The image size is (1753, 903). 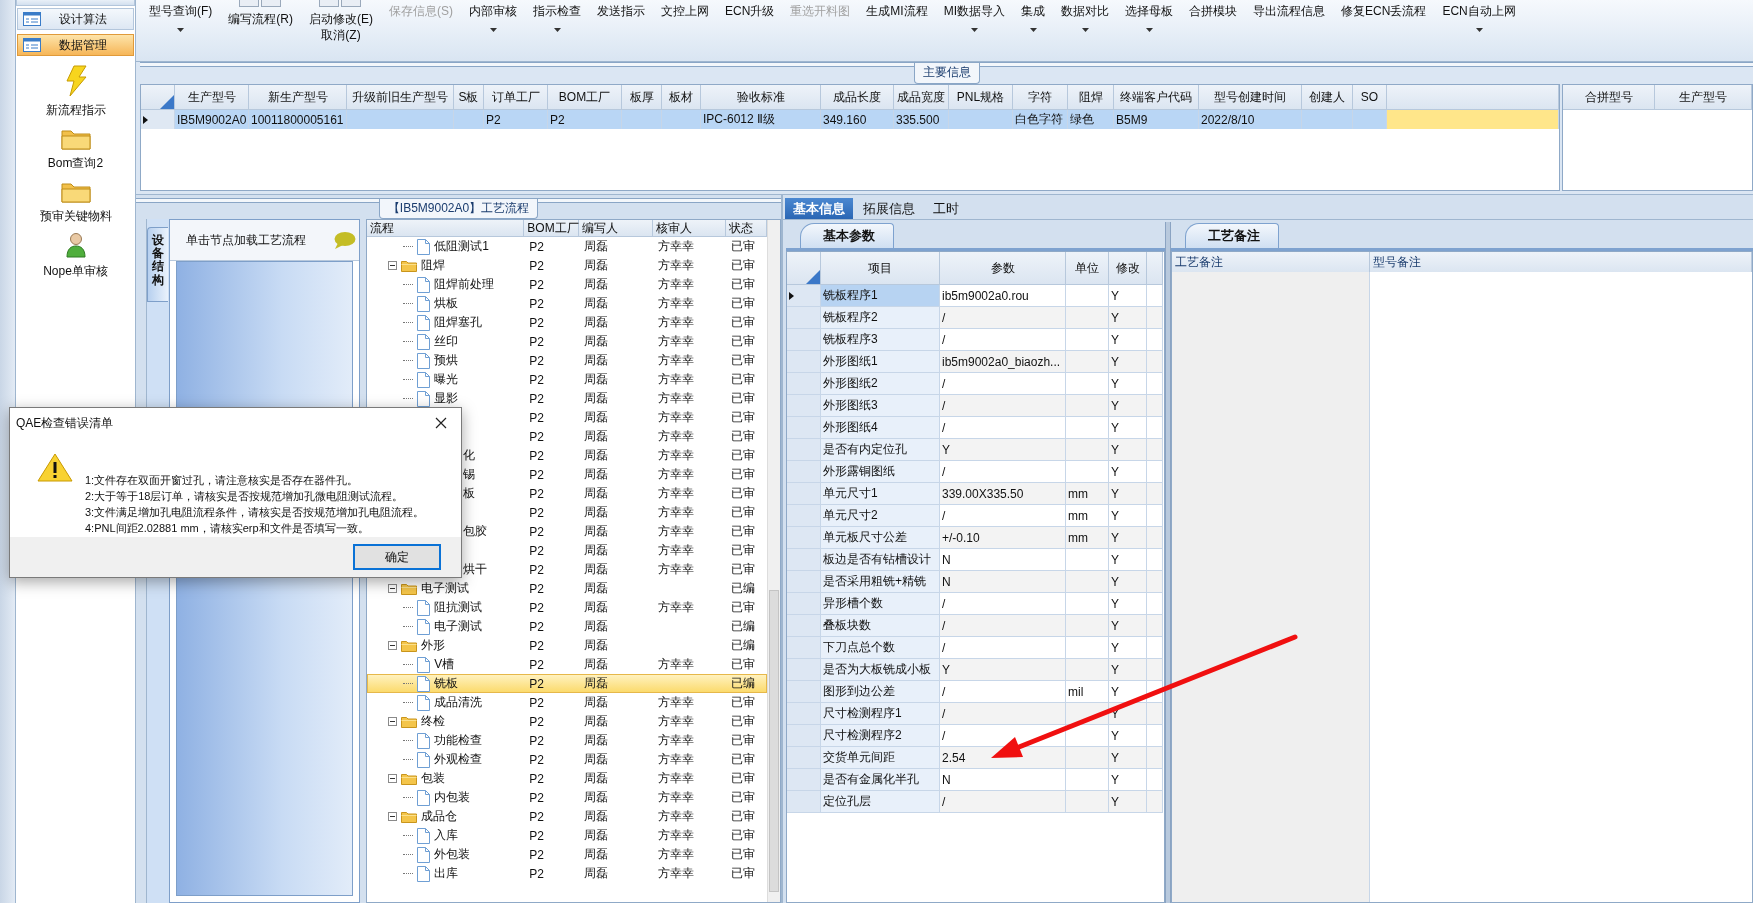 I want to click on column-header: 状态, so click(x=747, y=228).